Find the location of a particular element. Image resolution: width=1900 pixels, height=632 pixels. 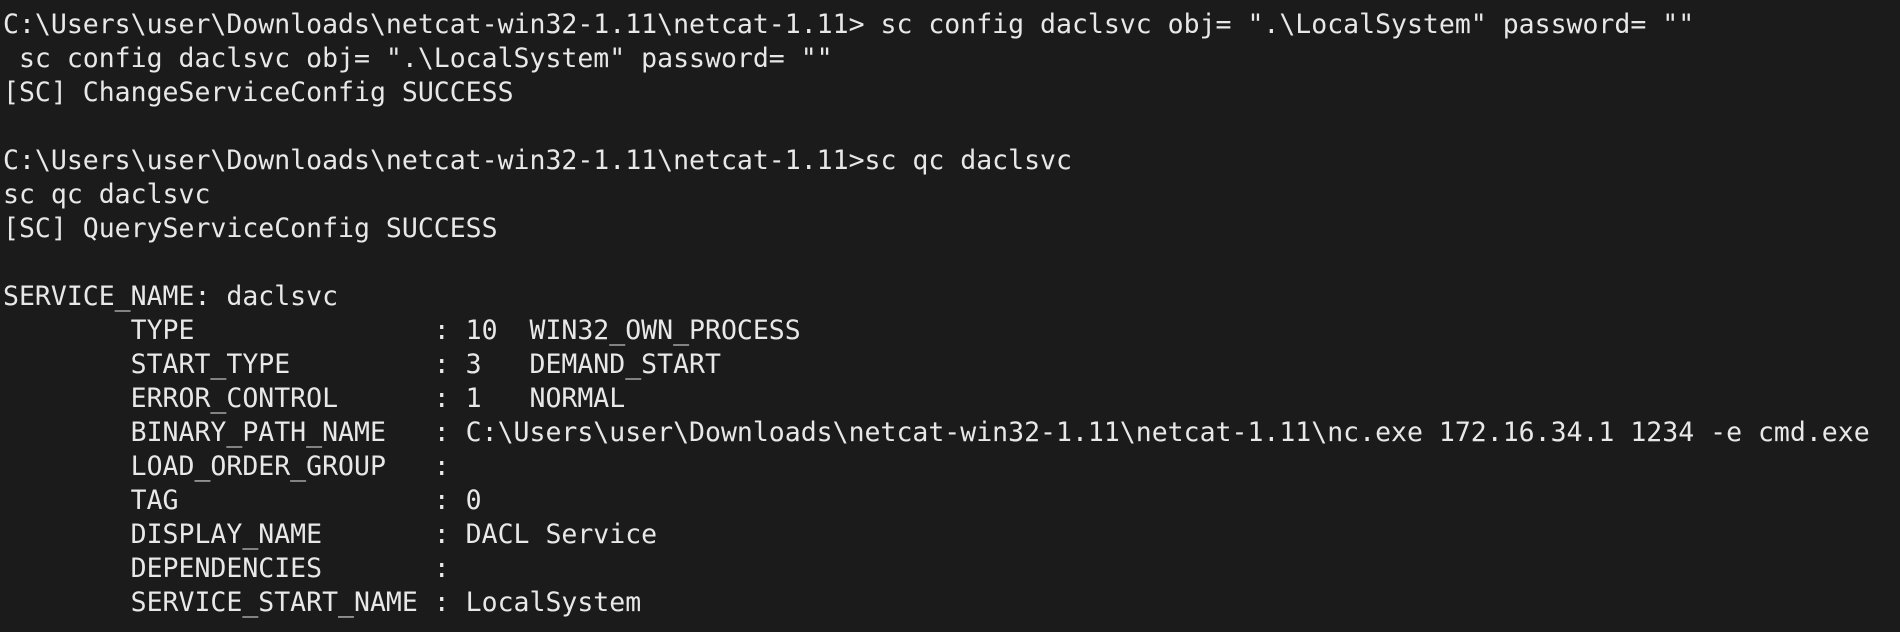

display-name-line: DISPLAY_NAME : DACL Service is located at coordinates (330, 534).